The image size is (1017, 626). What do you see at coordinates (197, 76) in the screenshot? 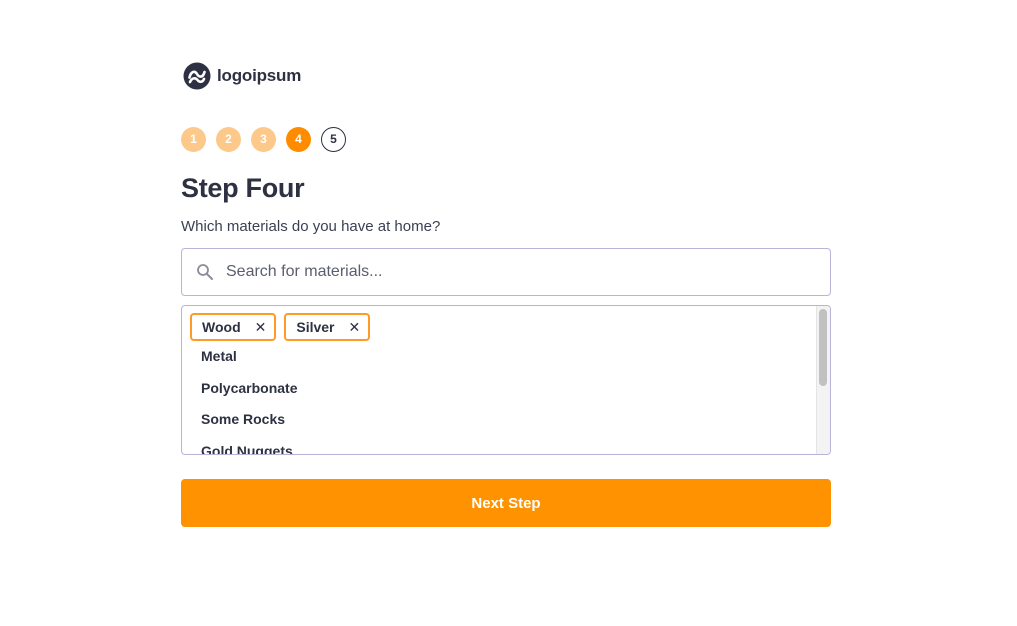
I see `logoipsum-logo-icon` at bounding box center [197, 76].